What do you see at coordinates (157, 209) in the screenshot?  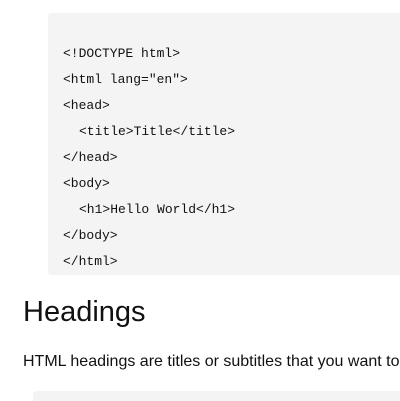 I see `code-line-h1: <h1>Hello World</h1>` at bounding box center [157, 209].